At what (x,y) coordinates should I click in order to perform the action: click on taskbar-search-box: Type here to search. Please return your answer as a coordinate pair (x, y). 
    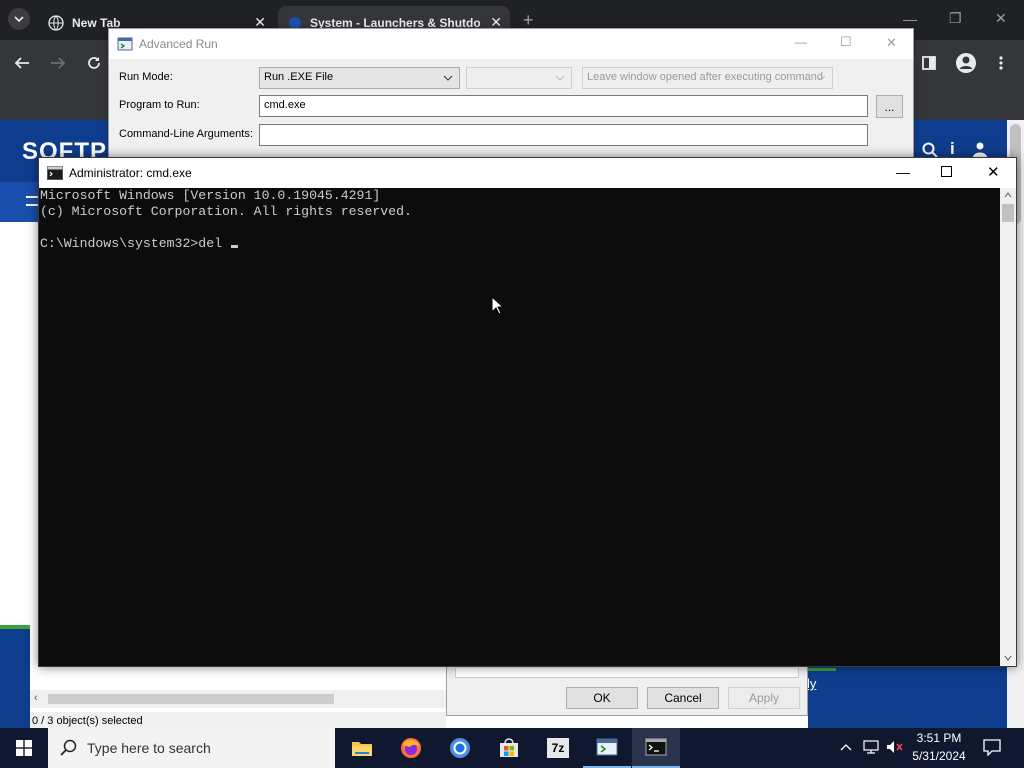
    Looking at the image, I should click on (191, 748).